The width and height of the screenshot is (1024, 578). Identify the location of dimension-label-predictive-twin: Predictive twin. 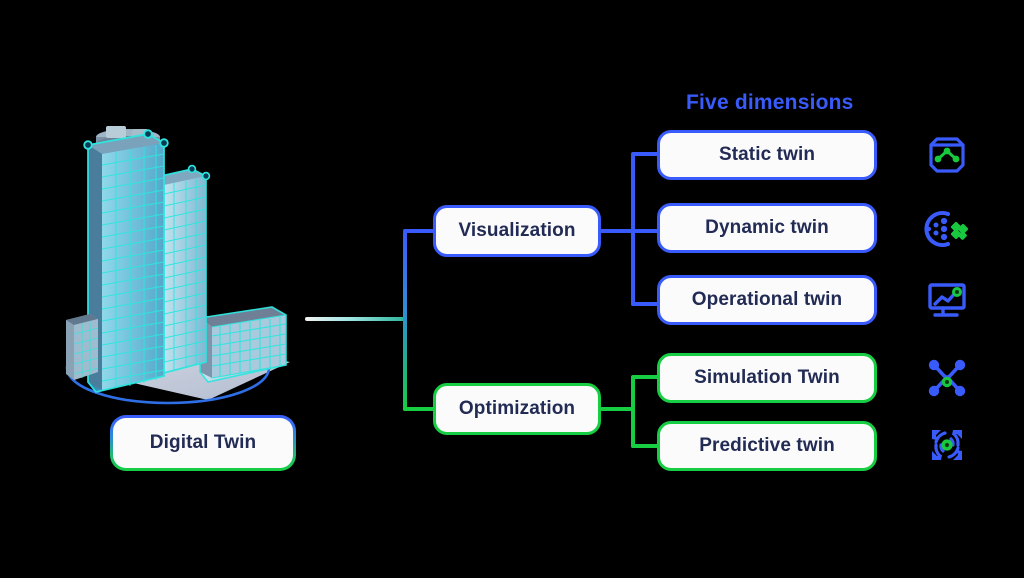
(767, 445).